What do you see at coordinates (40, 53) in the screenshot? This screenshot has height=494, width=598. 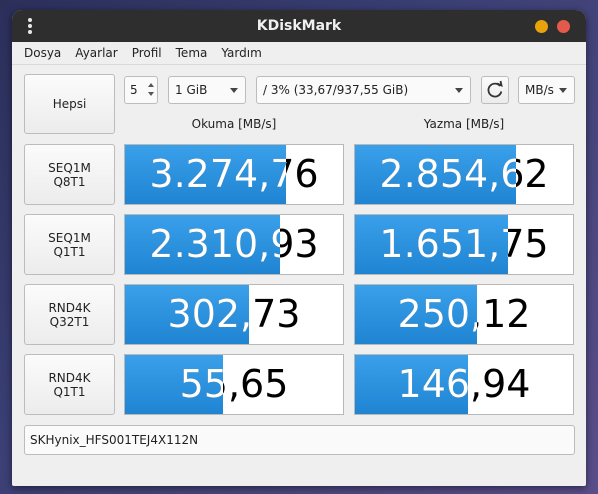 I see `menu-file: Dosya` at bounding box center [40, 53].